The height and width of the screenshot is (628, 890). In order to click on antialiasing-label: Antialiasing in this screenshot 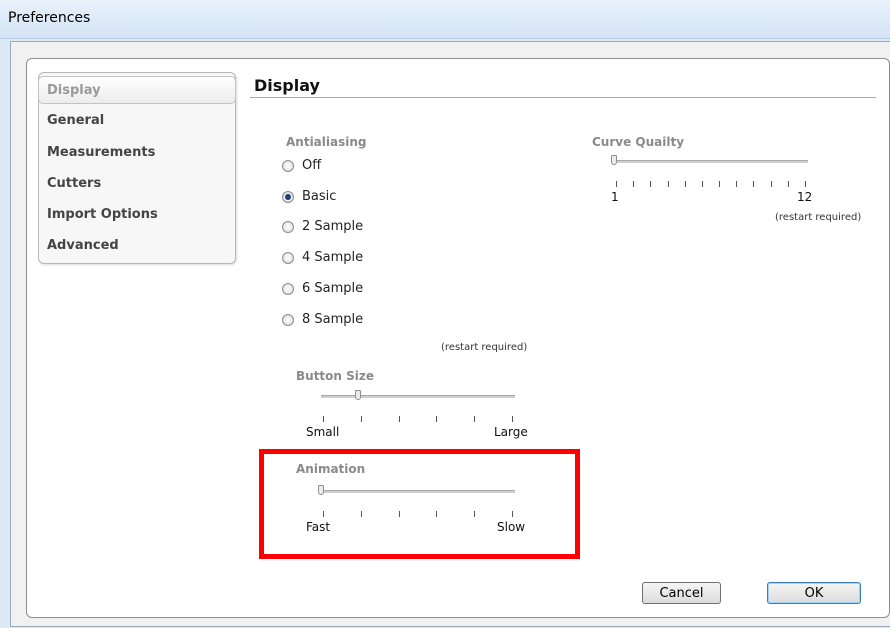, I will do `click(326, 142)`.